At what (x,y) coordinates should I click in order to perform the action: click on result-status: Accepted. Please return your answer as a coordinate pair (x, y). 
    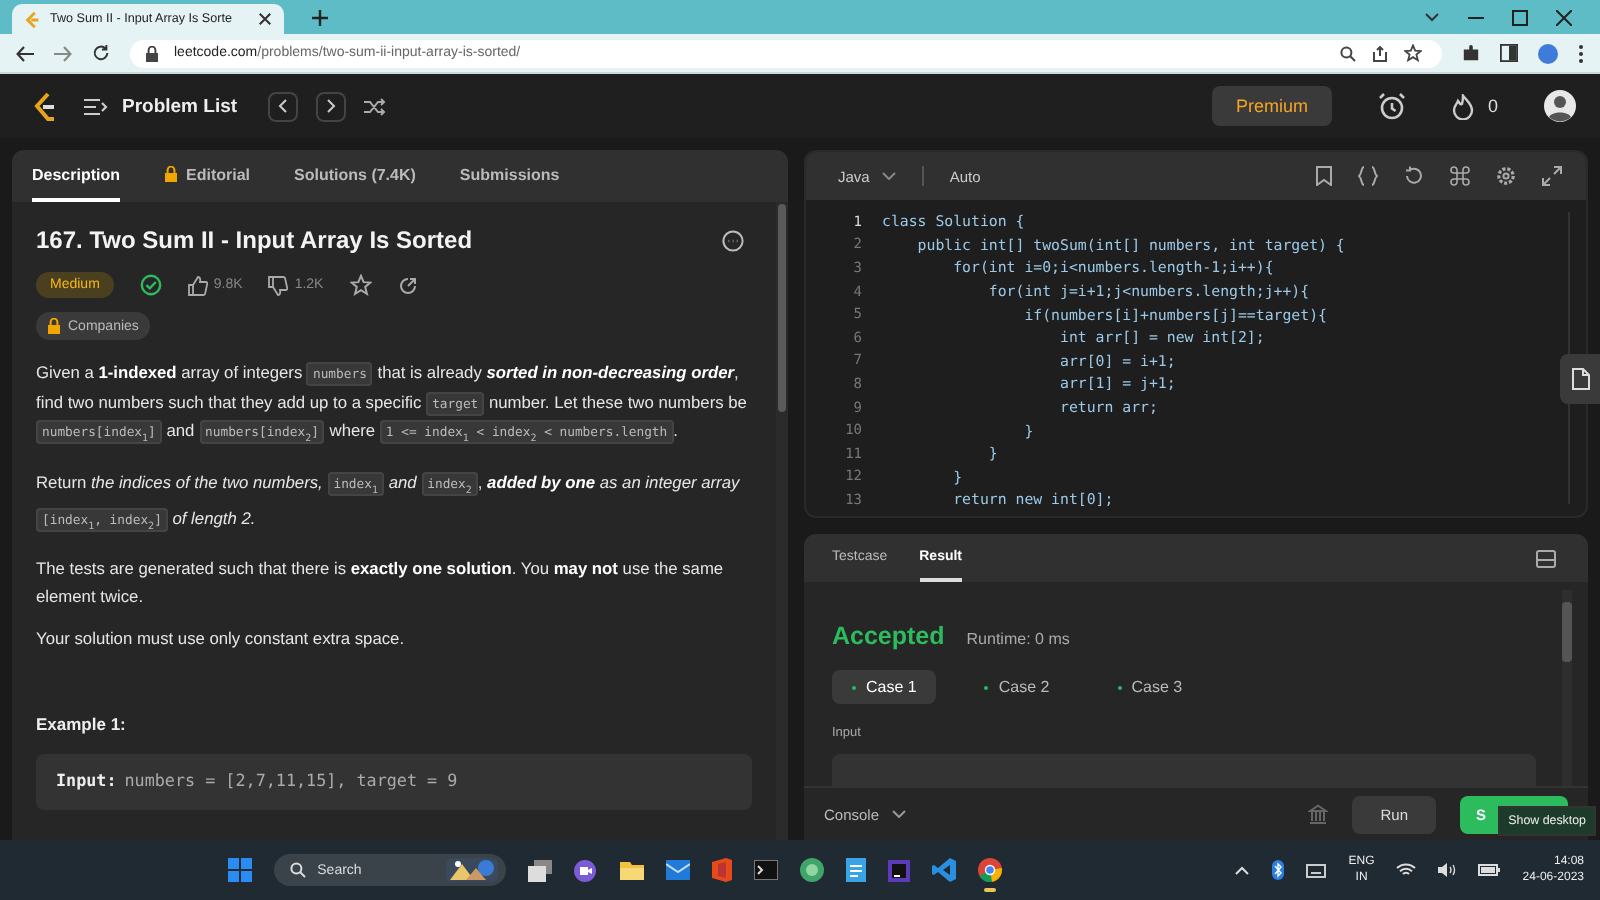
    Looking at the image, I should click on (888, 636).